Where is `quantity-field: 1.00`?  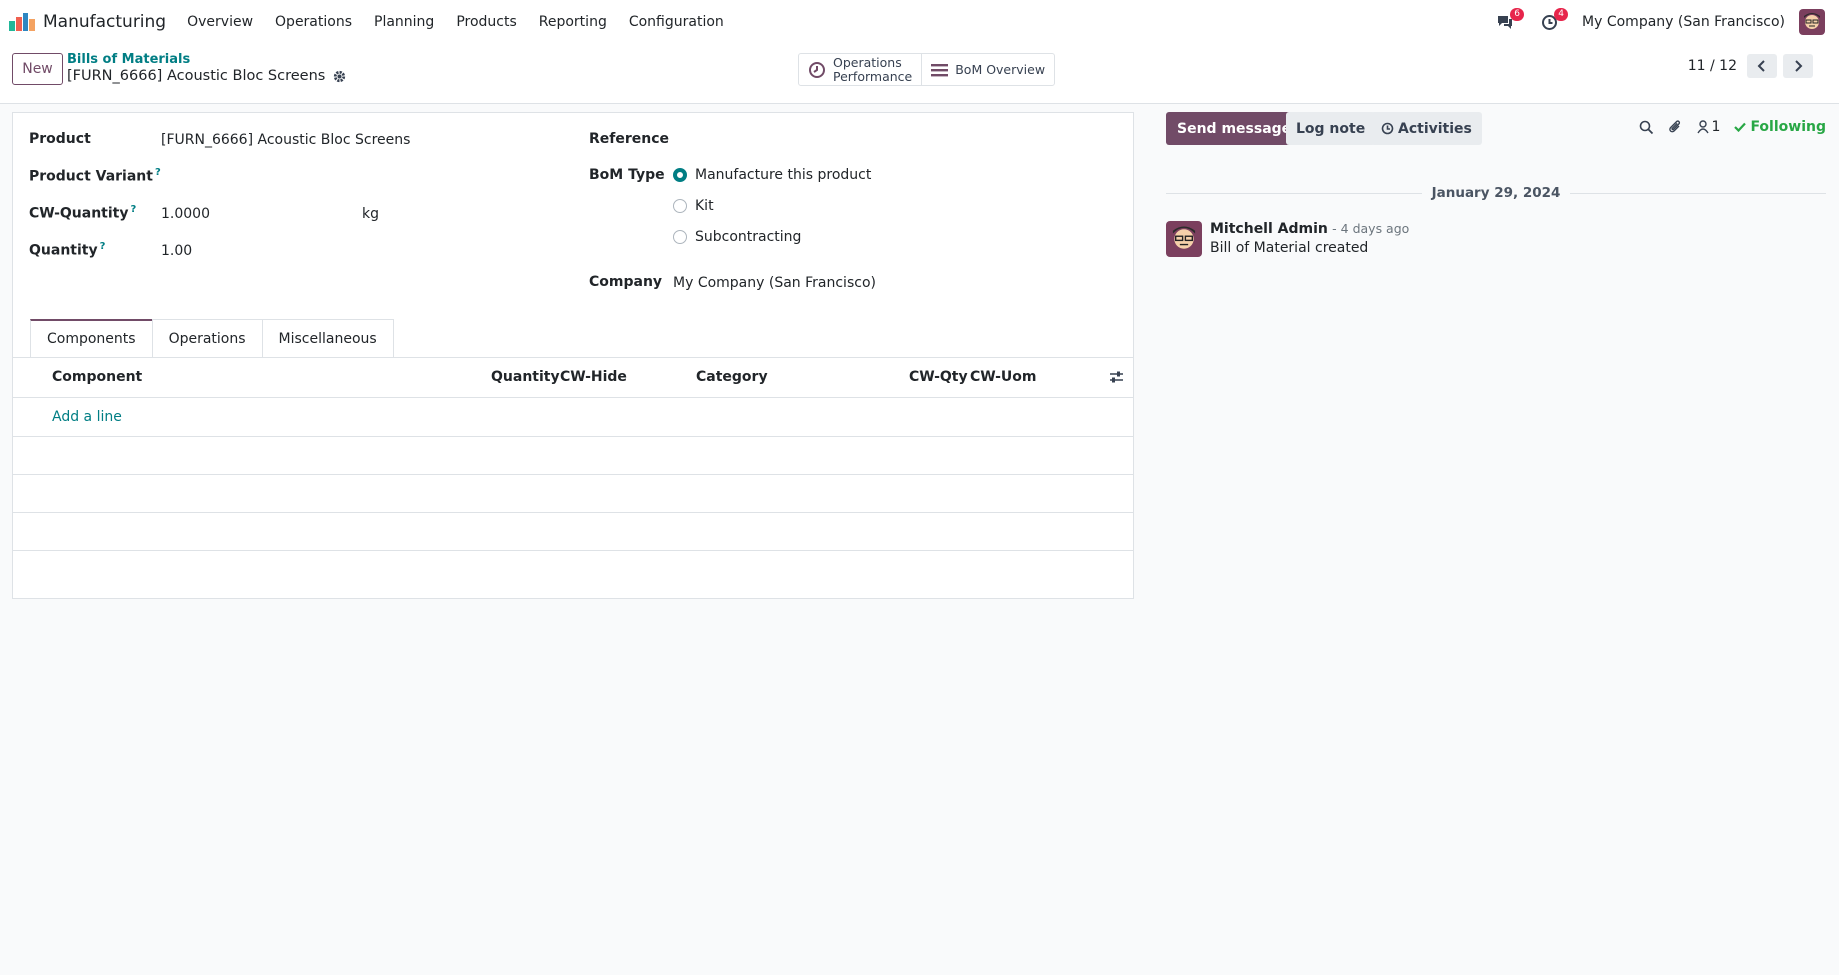
quantity-field: 1.00 is located at coordinates (176, 251).